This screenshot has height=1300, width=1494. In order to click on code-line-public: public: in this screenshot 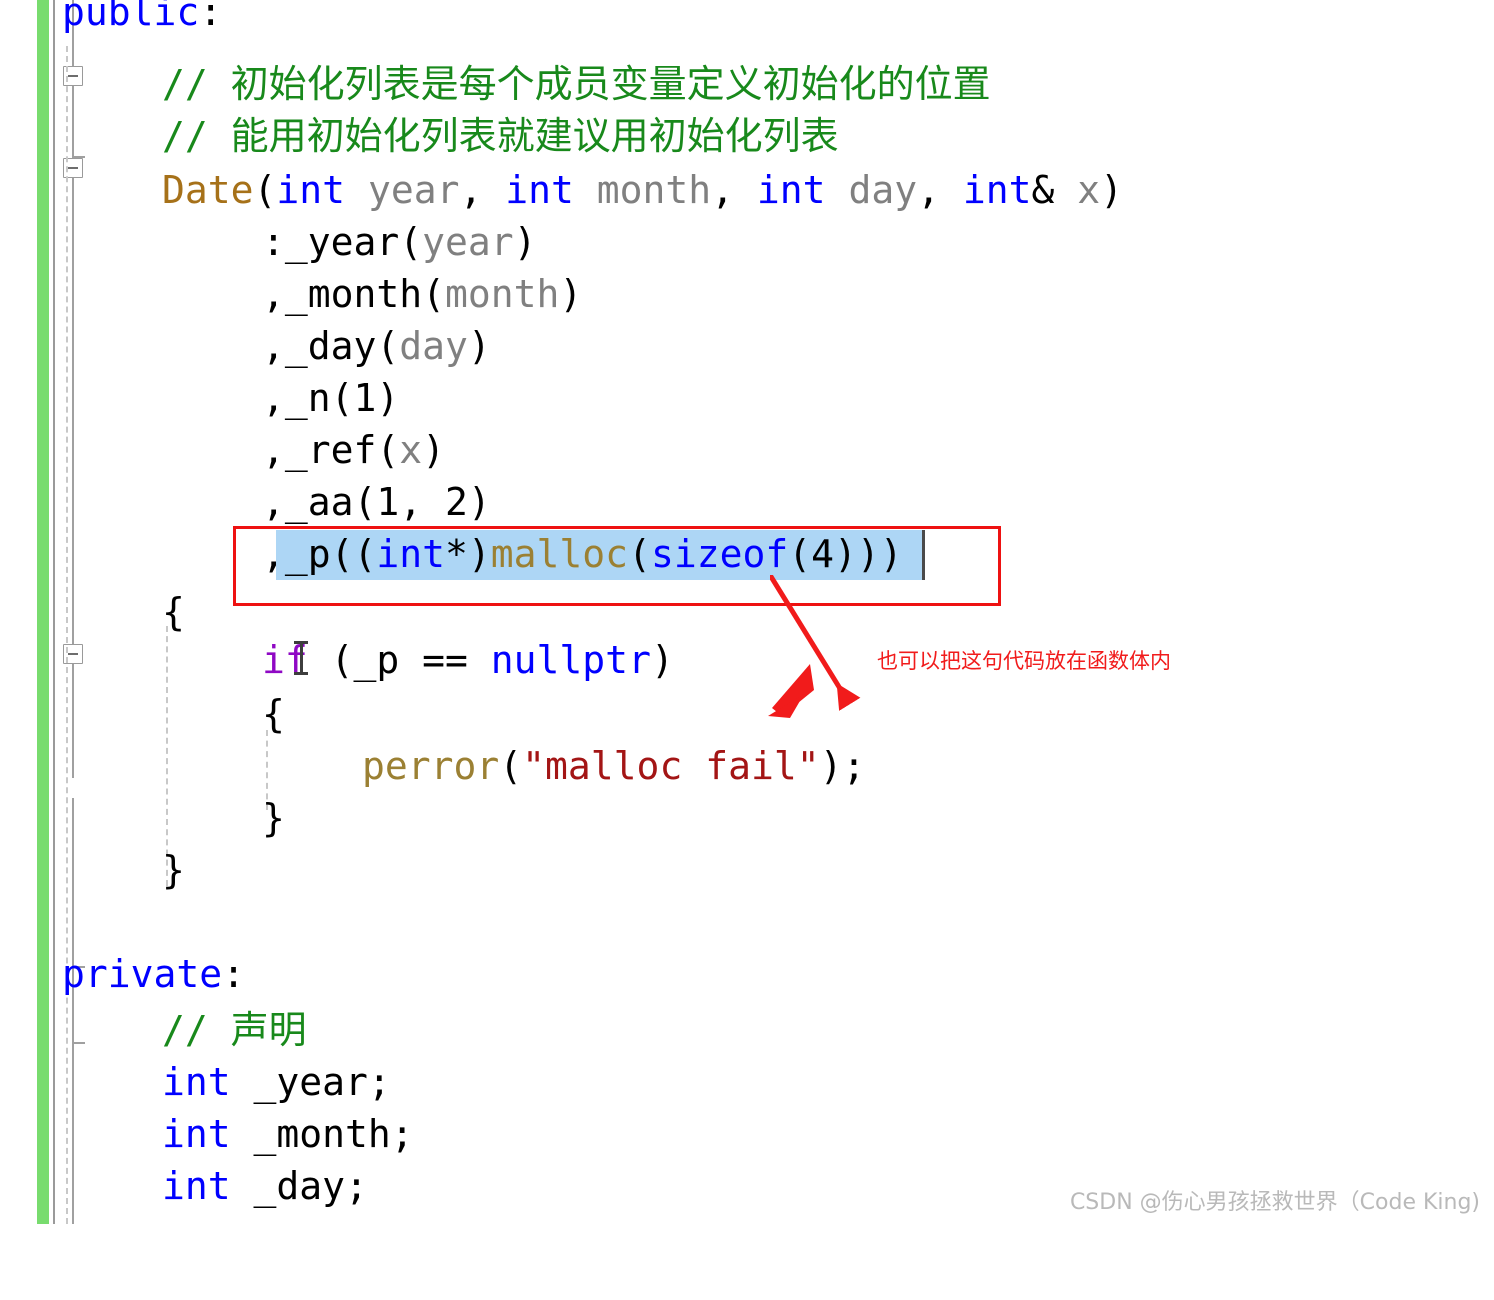, I will do `click(142, 19)`.